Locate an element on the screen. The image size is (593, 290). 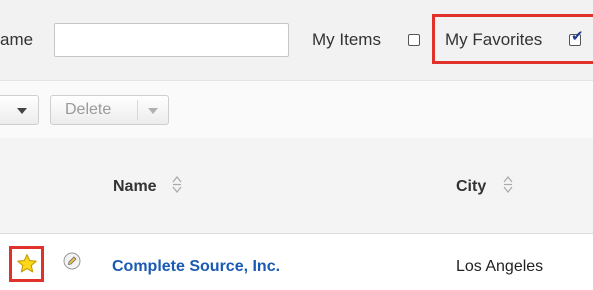
actions-dropdown-button is located at coordinates (19, 110).